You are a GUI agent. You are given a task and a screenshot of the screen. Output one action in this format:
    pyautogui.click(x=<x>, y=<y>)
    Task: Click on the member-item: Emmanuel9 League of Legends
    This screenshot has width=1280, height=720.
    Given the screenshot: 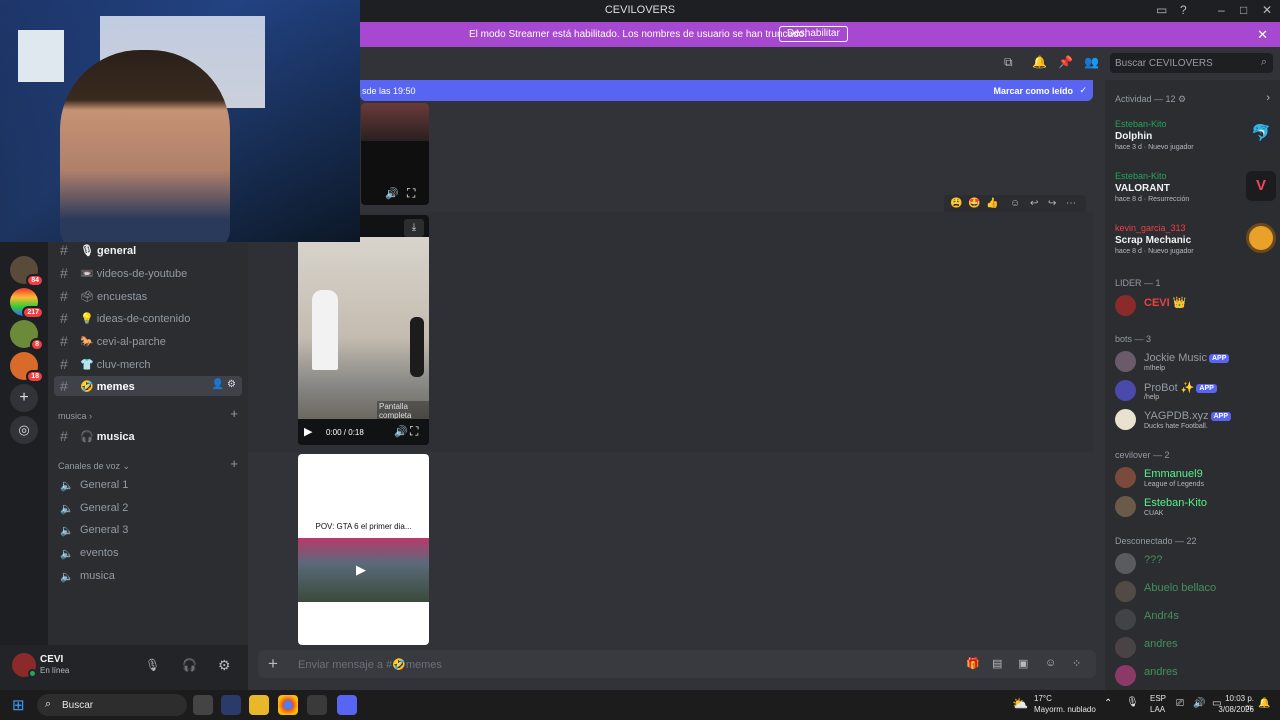 What is the action you would take?
    pyautogui.click(x=1195, y=479)
    